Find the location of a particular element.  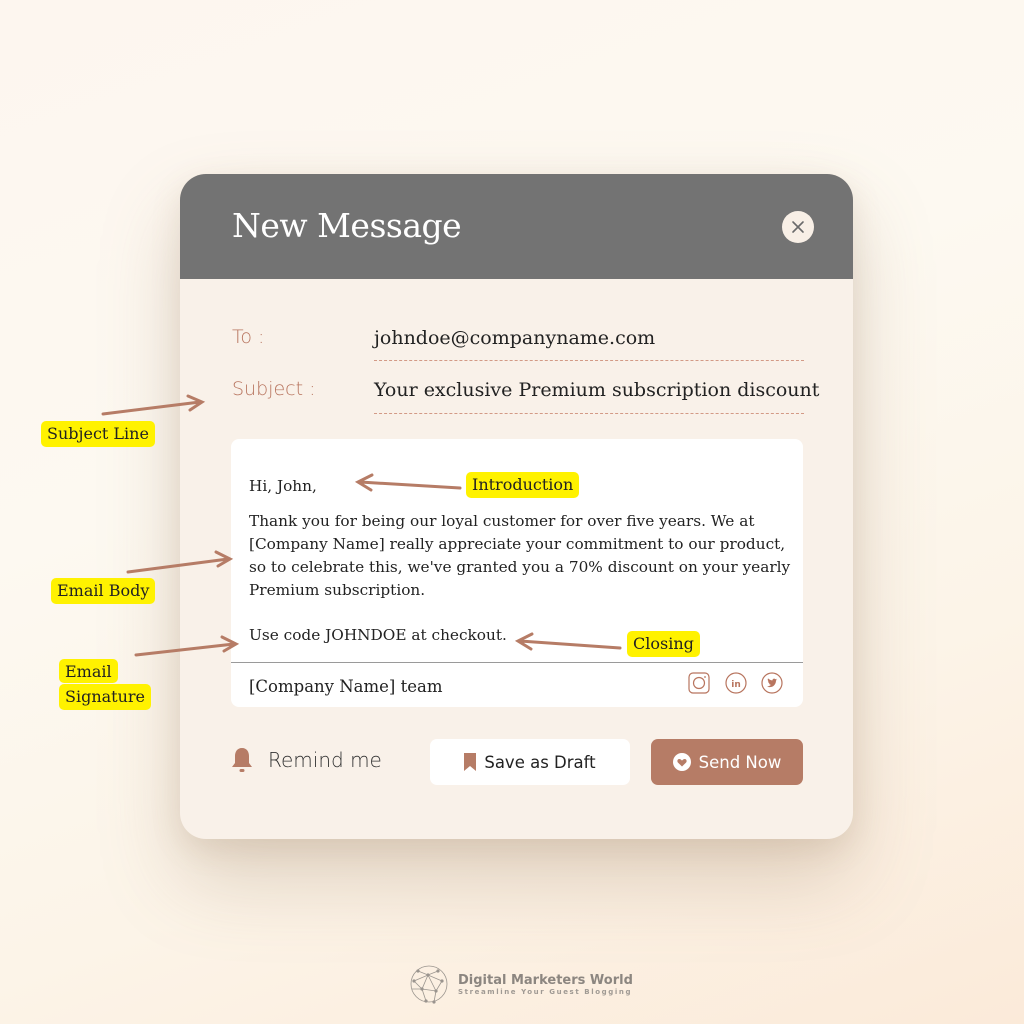

brand-name: Digital Marketers World is located at coordinates (545, 980).